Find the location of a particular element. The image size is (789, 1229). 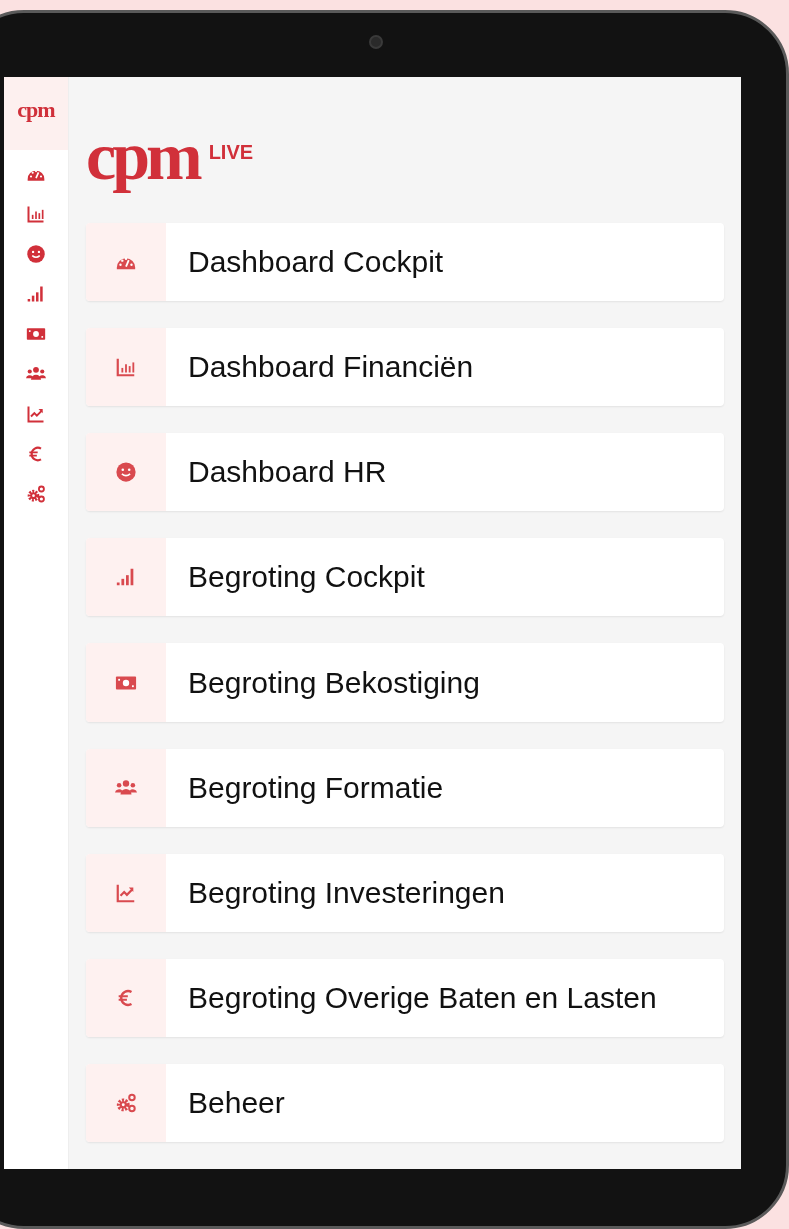

signal-bars-icon is located at coordinates (36, 294).